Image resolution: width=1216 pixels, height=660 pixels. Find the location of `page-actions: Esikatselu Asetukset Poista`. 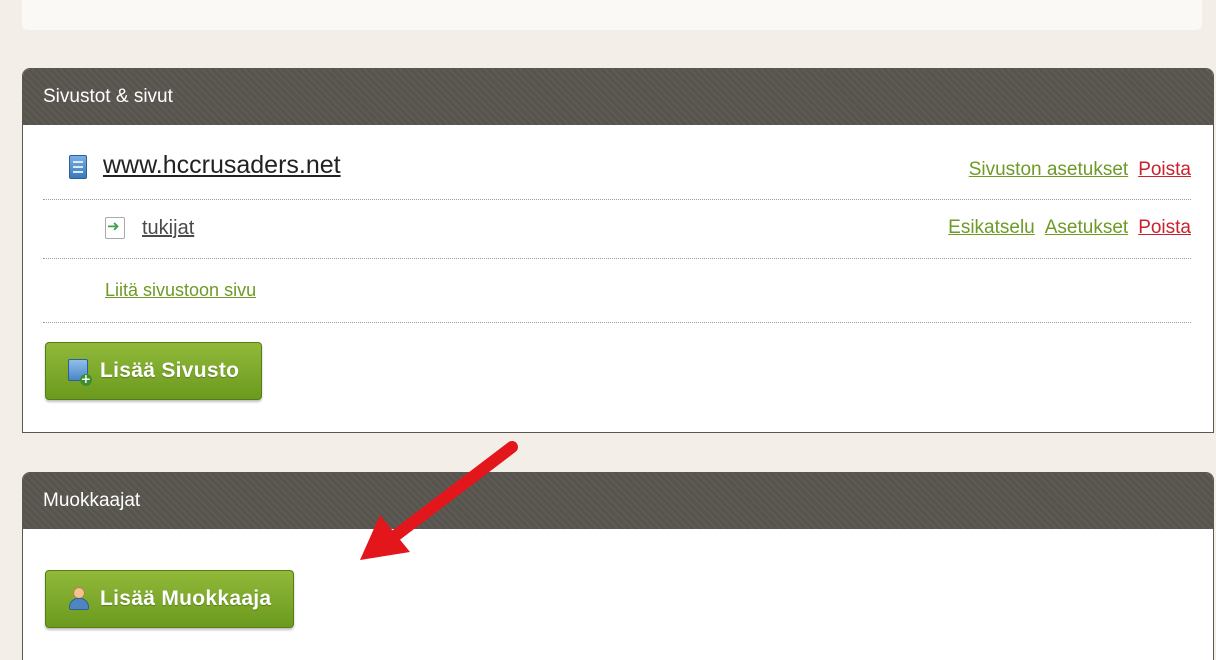

page-actions: Esikatselu Asetukset Poista is located at coordinates (1064, 228).